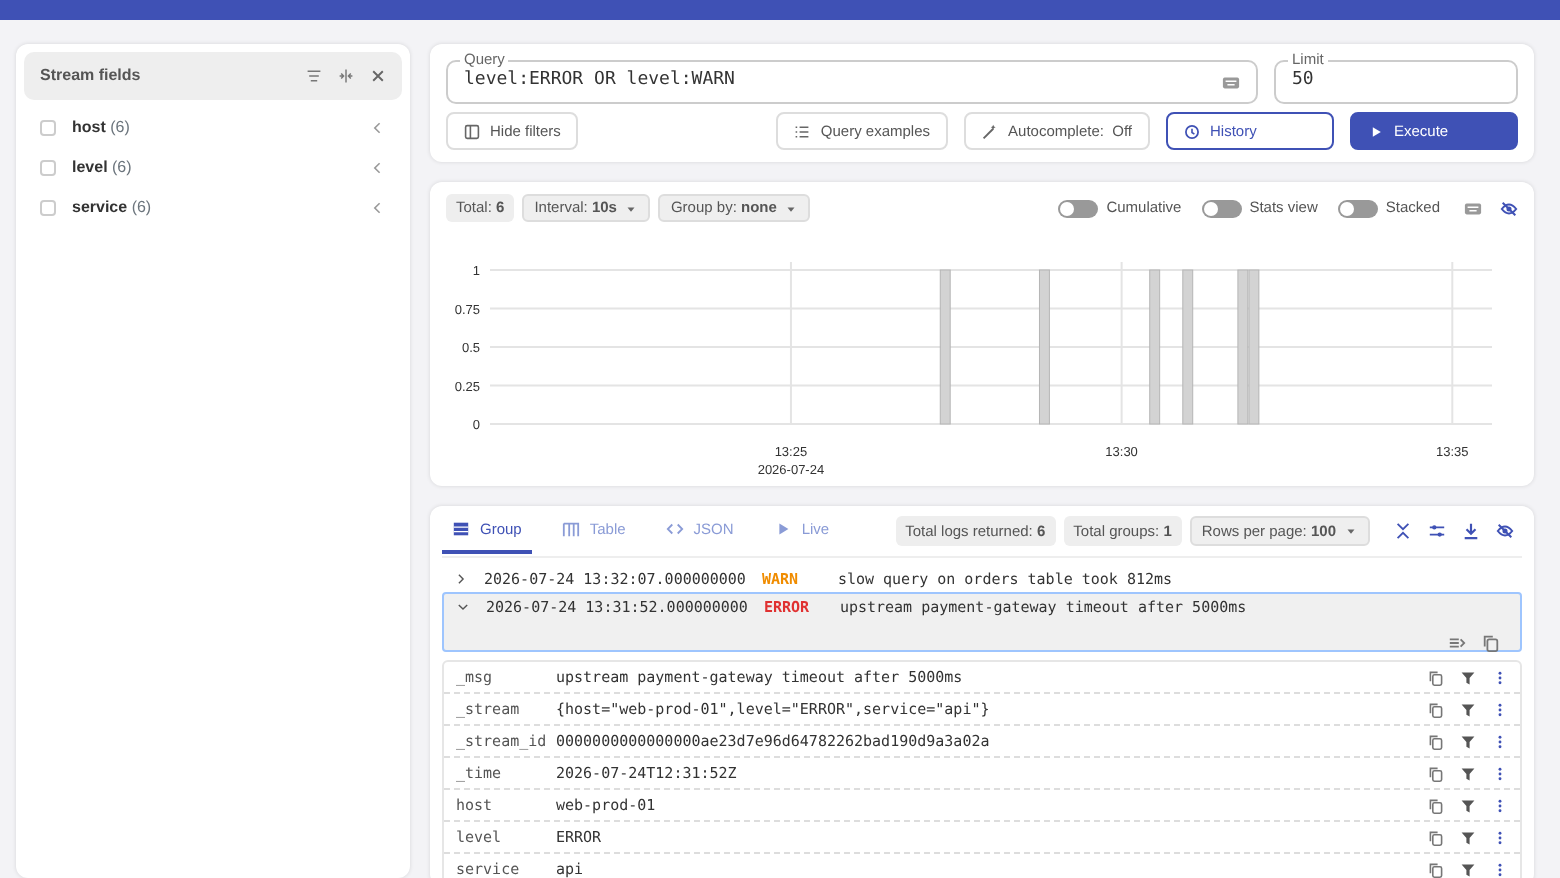 The image size is (1560, 878). What do you see at coordinates (990, 131) in the screenshot?
I see `magic-wand-icon` at bounding box center [990, 131].